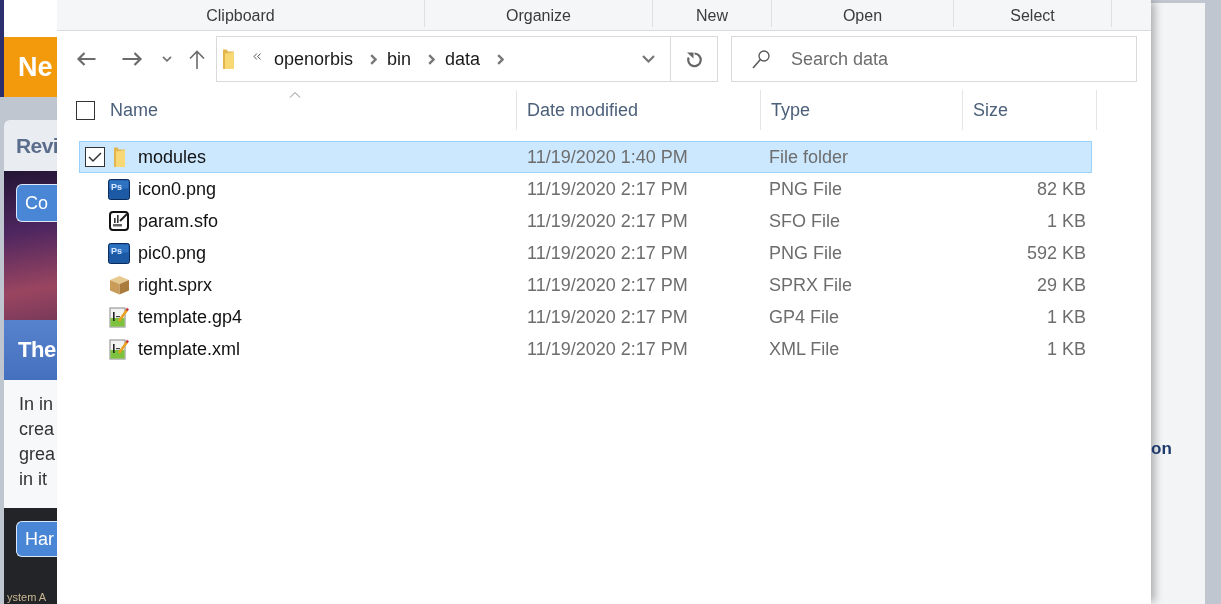 The image size is (1221, 604). I want to click on file-row: modules 11/19/2020 1:40 PM File folder, so click(585, 157).